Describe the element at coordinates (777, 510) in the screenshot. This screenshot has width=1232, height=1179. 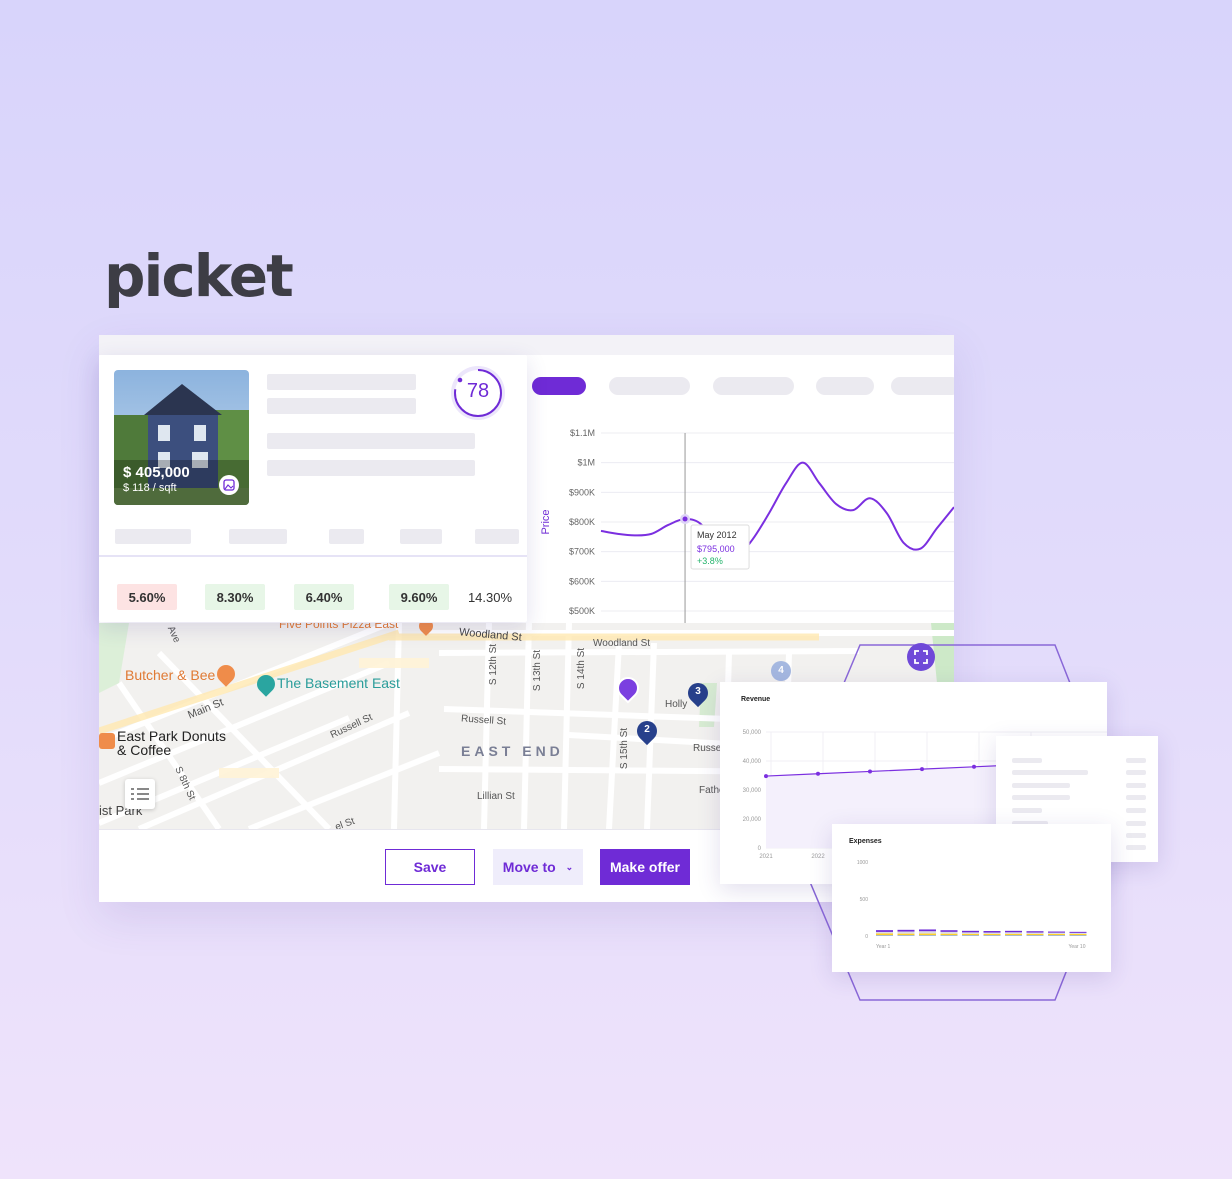
I see `price-line` at that location.